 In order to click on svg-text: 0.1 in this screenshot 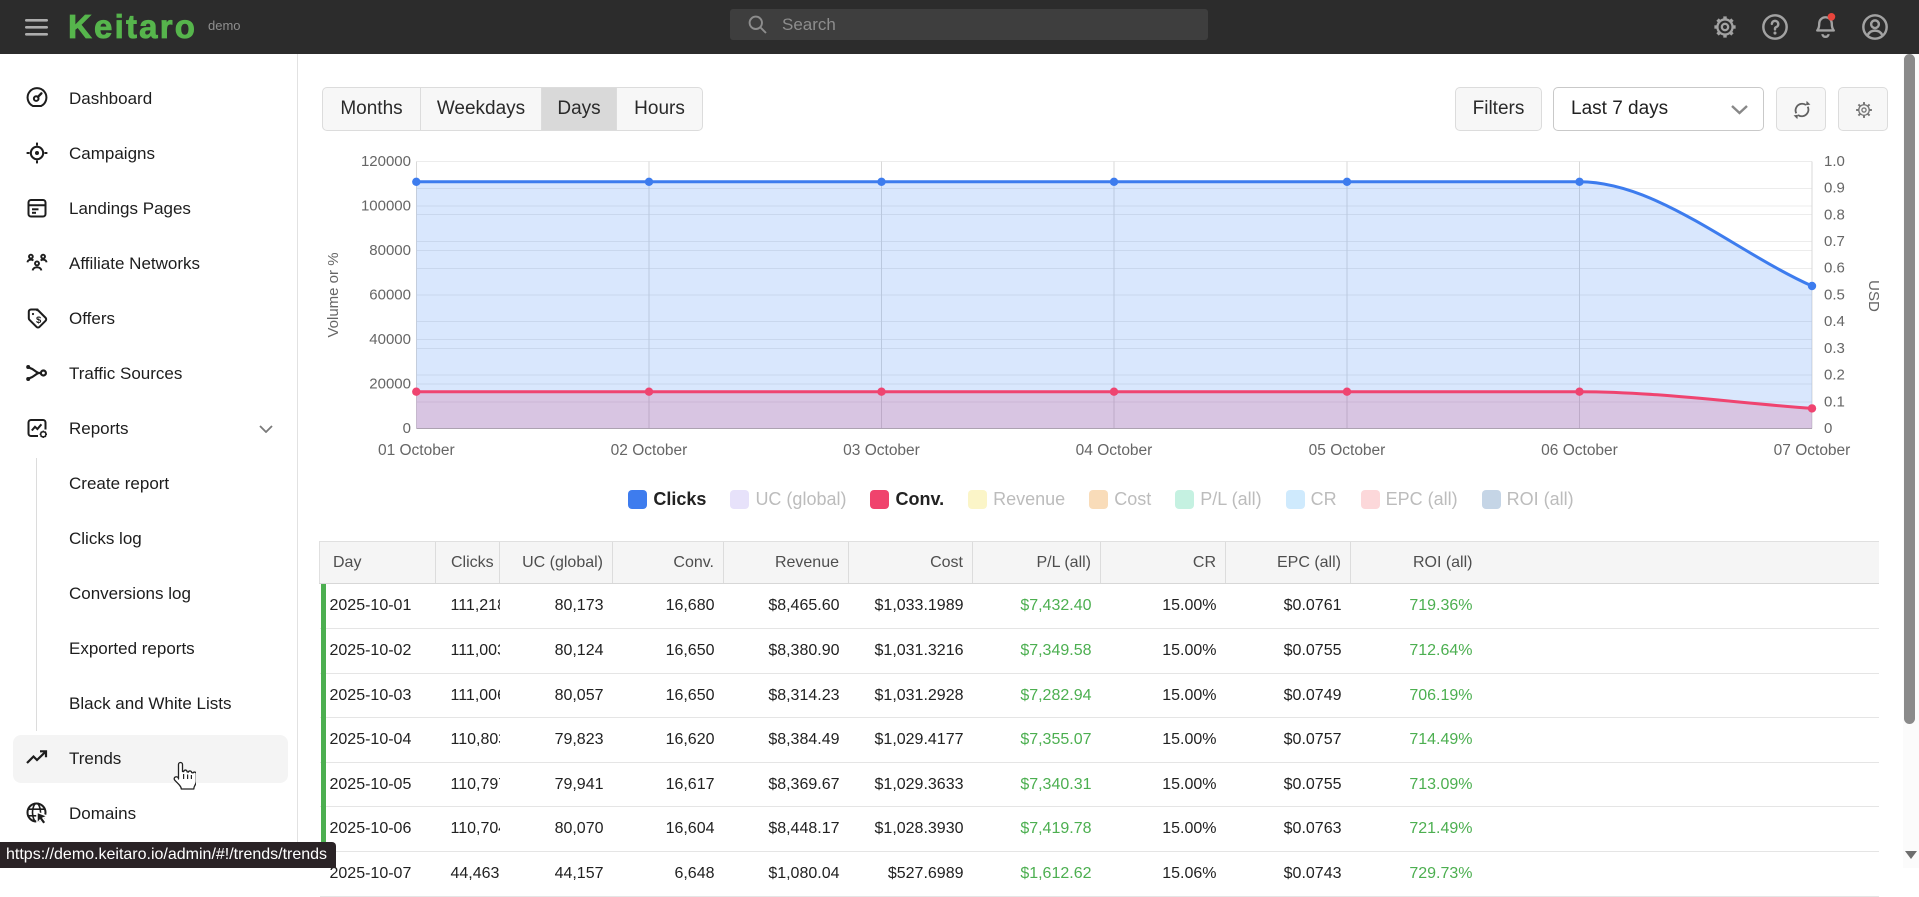, I will do `click(1834, 401)`.